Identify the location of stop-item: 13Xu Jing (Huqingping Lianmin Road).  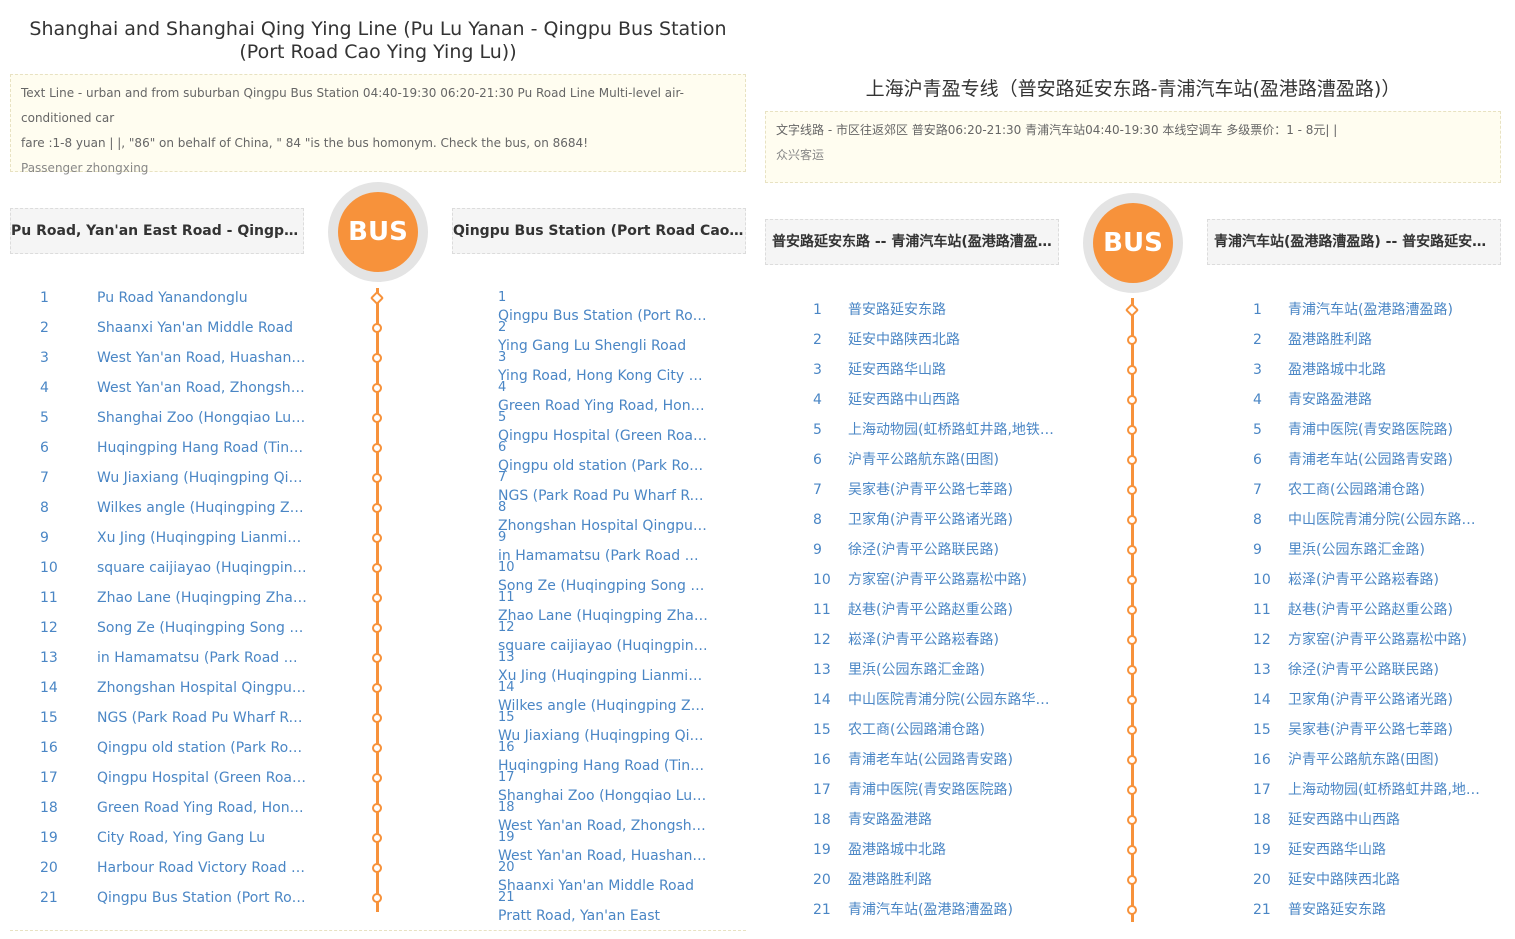
(613, 670).